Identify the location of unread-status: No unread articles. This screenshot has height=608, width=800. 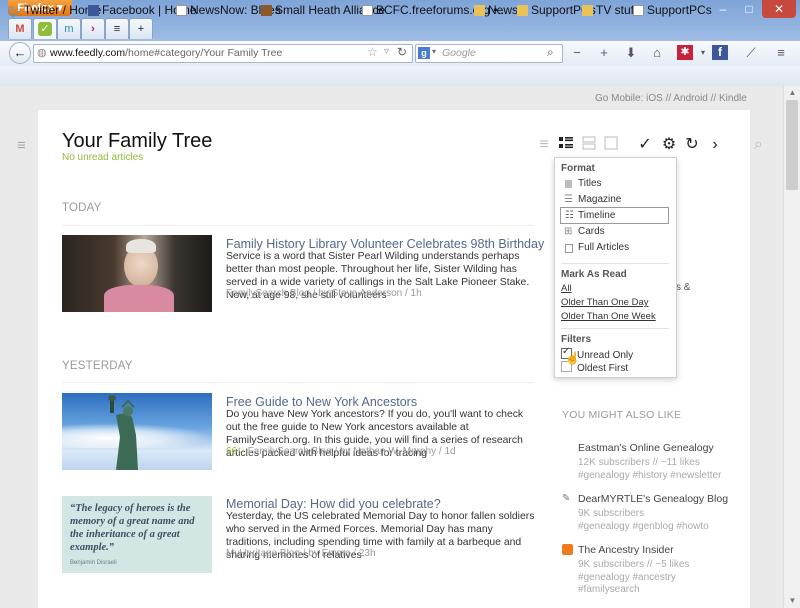
(103, 157).